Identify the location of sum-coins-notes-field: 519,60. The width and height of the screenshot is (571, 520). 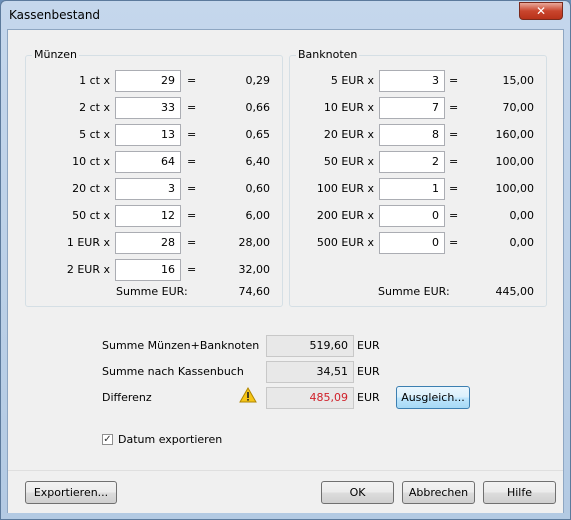
(310, 346).